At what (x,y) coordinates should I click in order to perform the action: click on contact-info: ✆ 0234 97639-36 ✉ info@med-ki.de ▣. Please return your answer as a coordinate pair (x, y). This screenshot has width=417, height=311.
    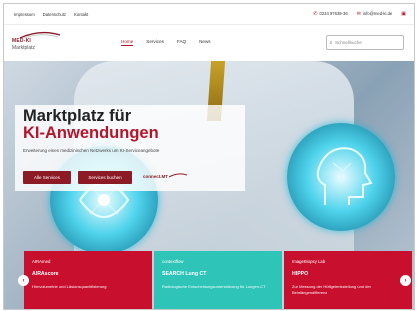
    Looking at the image, I should click on (360, 14).